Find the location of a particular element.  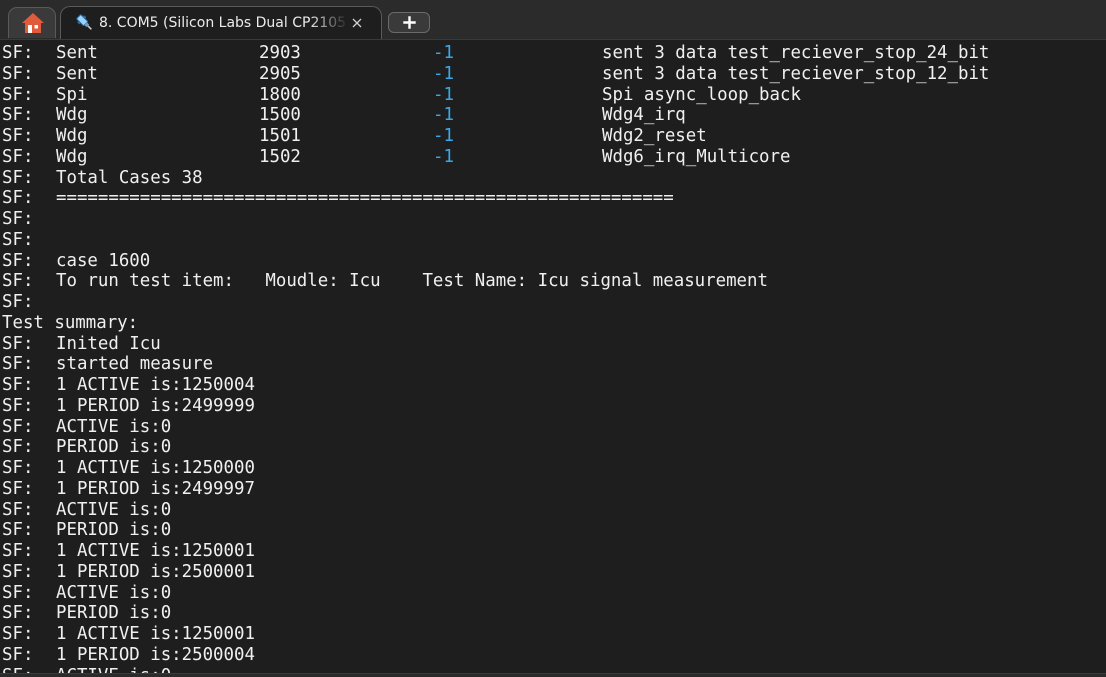

home-tab is located at coordinates (32, 22).